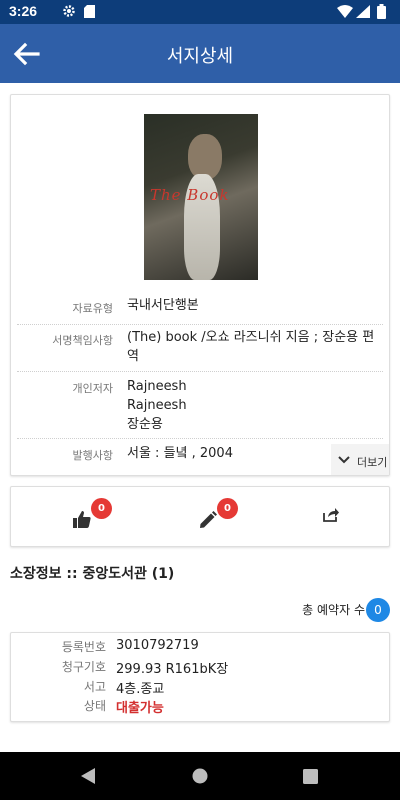 The image size is (400, 800). What do you see at coordinates (381, 11) in the screenshot?
I see `battery-icon` at bounding box center [381, 11].